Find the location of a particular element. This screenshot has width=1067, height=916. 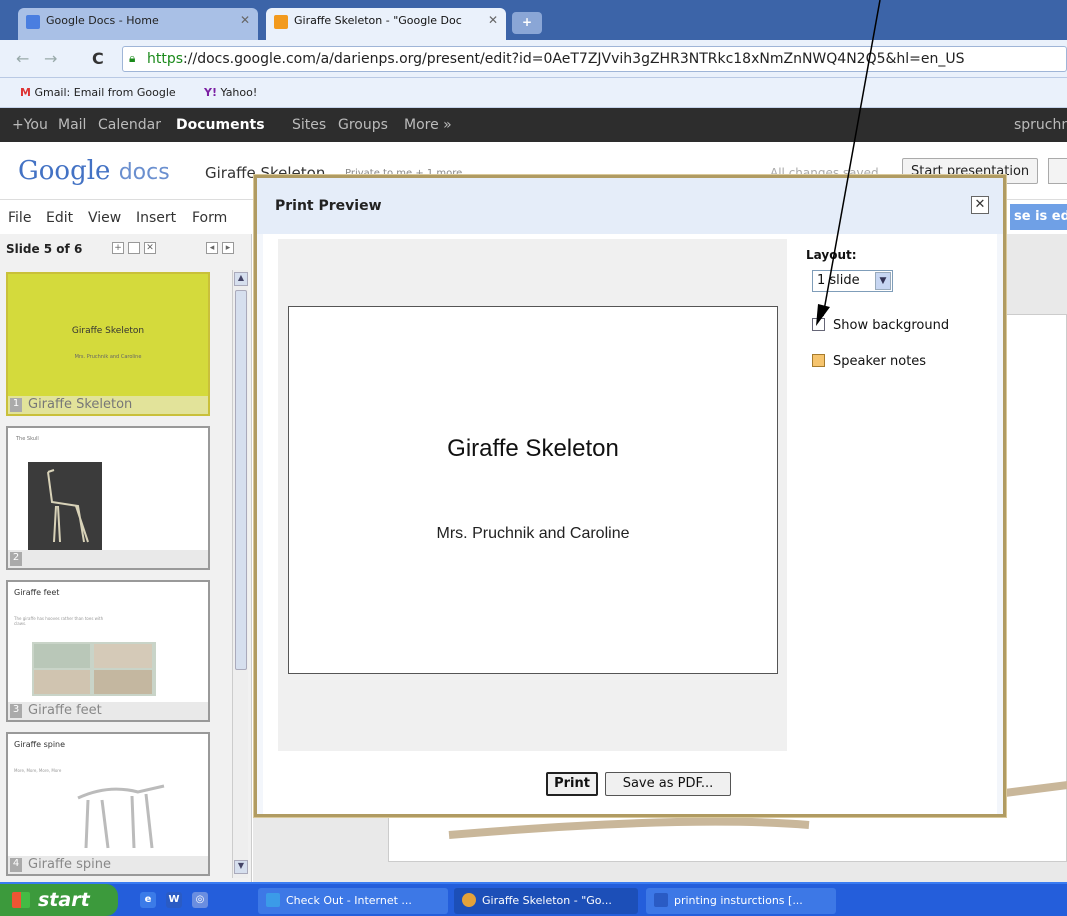

move-down-icon: ▸ is located at coordinates (228, 248).